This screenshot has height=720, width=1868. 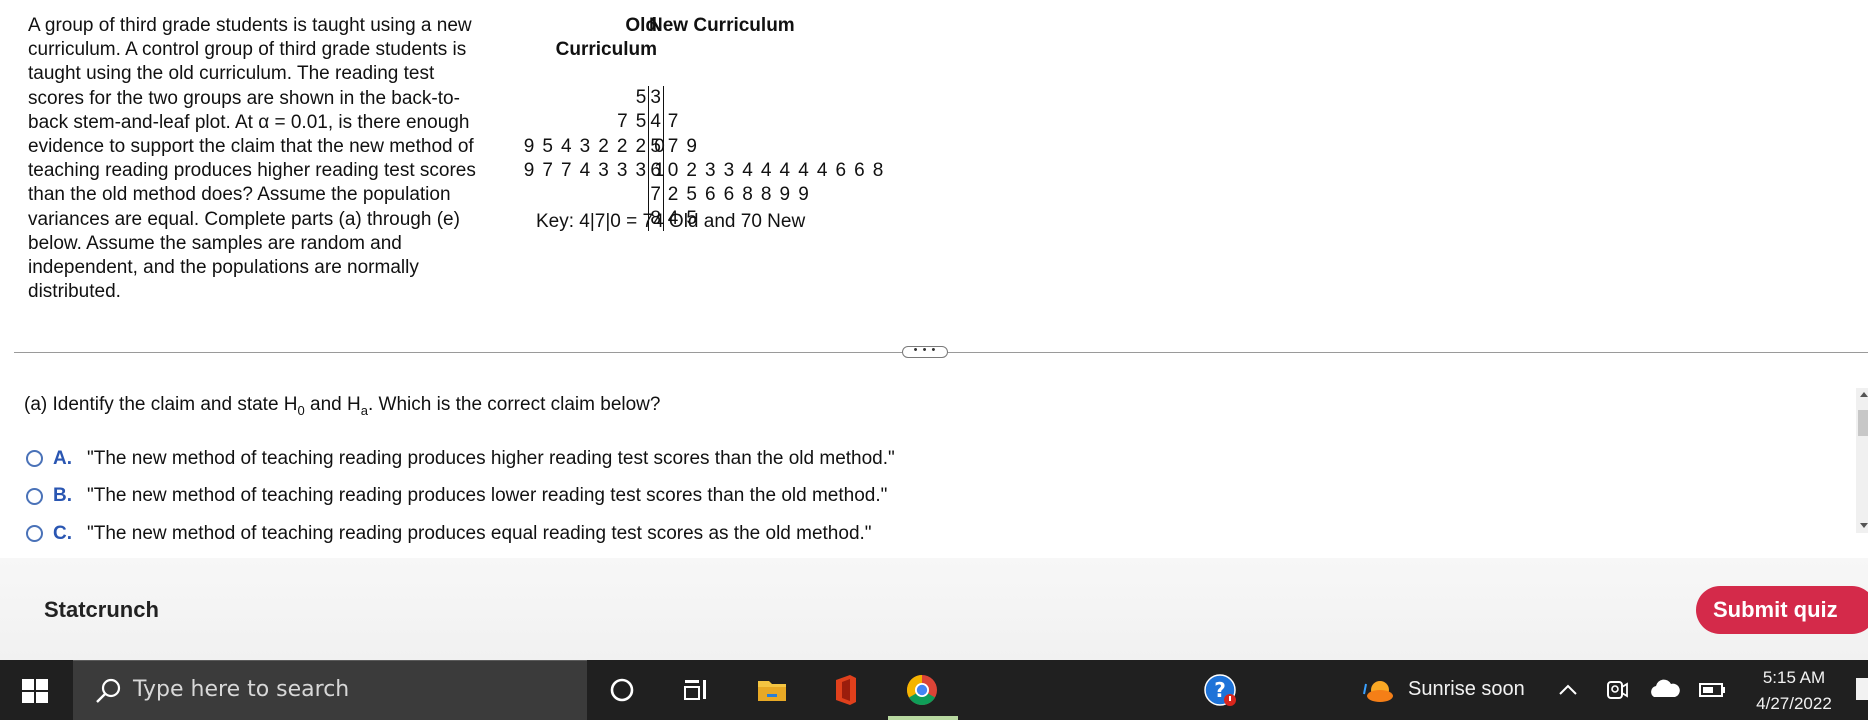 I want to click on plot-row: 72 5 6 6 8 8 9 9, so click(x=651, y=183).